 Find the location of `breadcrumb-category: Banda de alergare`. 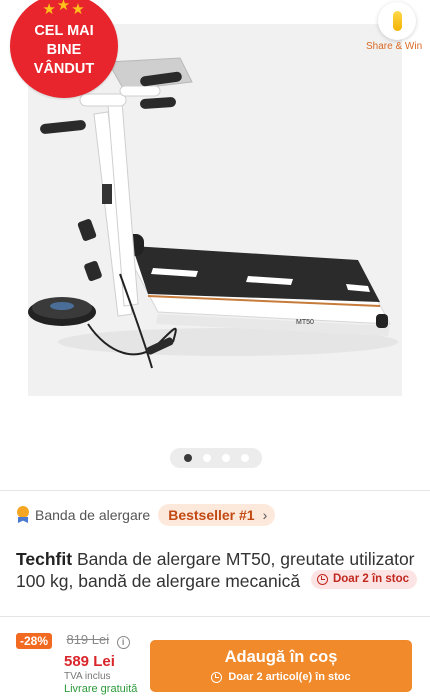

breadcrumb-category: Banda de alergare is located at coordinates (92, 515).